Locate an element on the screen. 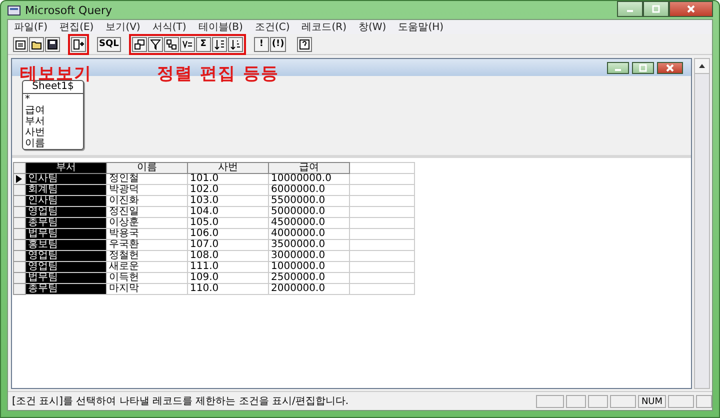 The width and height of the screenshot is (720, 418). field-item: 급여 is located at coordinates (53, 110).